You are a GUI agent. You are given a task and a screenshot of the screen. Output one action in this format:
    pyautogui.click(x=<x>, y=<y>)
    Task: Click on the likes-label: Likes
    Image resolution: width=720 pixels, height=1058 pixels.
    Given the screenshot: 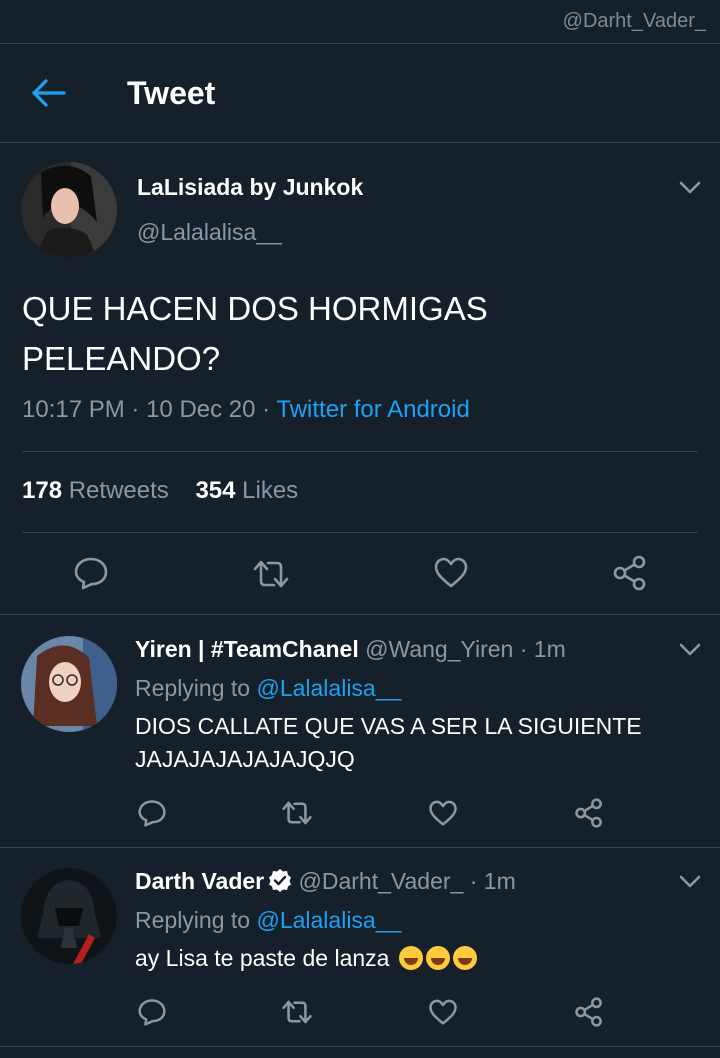 What is the action you would take?
    pyautogui.click(x=270, y=490)
    